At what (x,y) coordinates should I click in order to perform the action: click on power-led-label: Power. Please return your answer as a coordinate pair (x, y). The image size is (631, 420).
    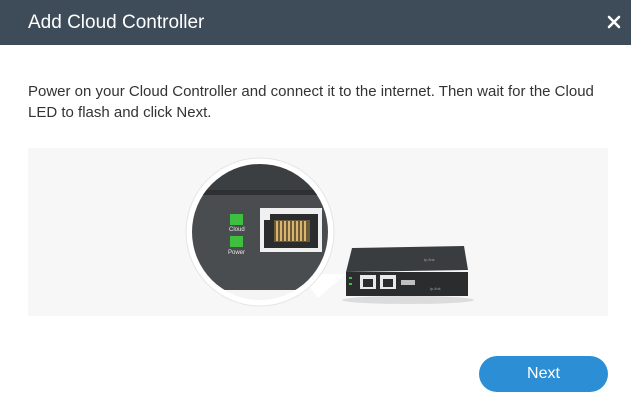
    Looking at the image, I should click on (236, 253).